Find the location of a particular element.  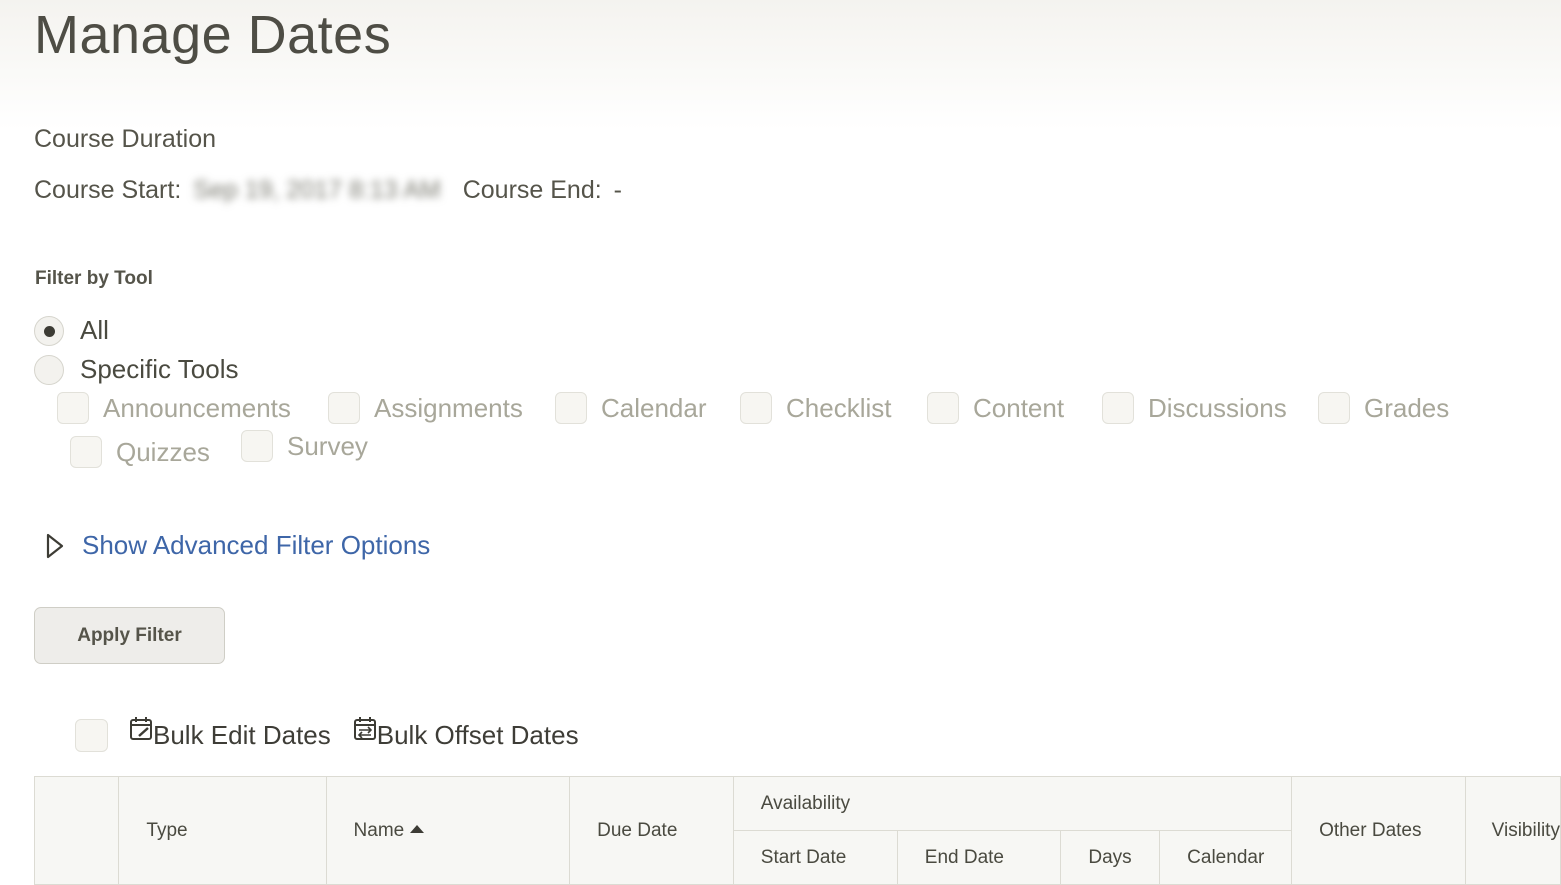

tool-checklist: Checklist is located at coordinates (815, 408).